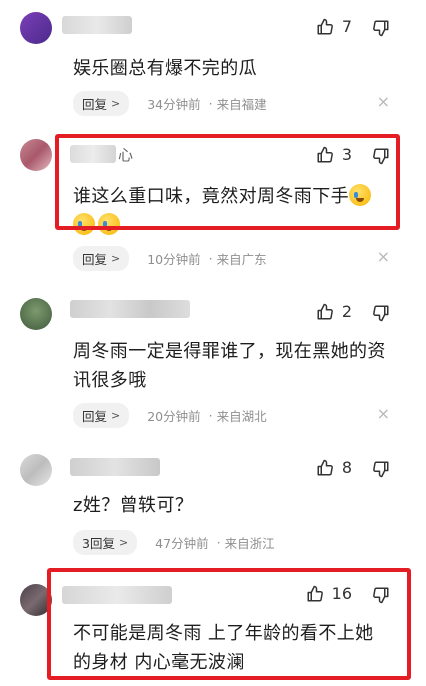 The width and height of the screenshot is (426, 686). I want to click on like-button: 16, so click(329, 593).